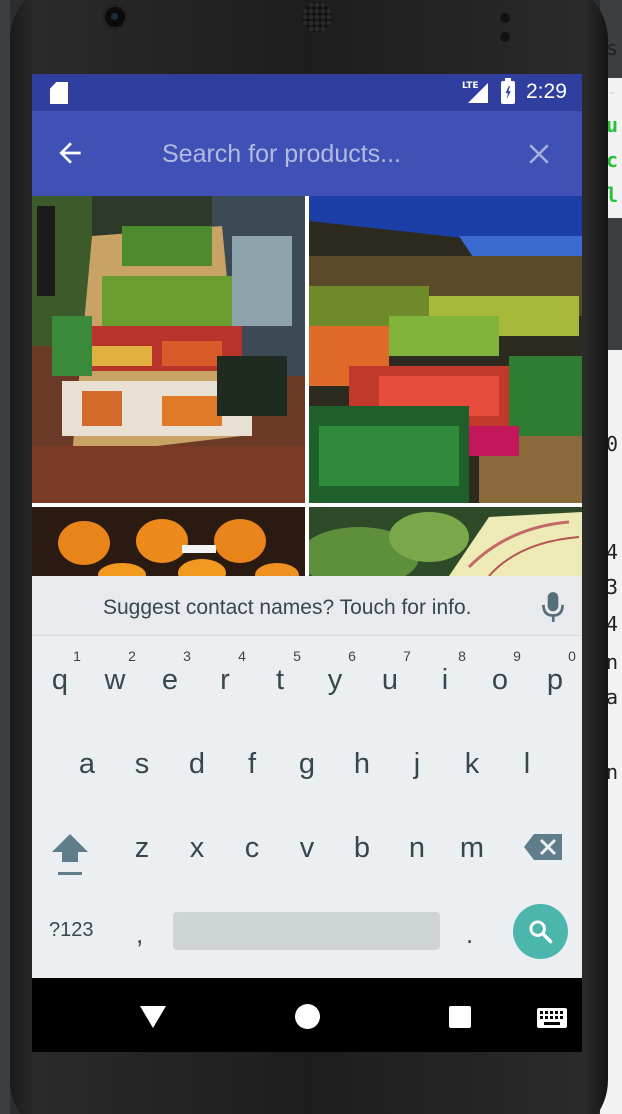  What do you see at coordinates (552, 1018) in the screenshot?
I see `keyboard-switch-icon` at bounding box center [552, 1018].